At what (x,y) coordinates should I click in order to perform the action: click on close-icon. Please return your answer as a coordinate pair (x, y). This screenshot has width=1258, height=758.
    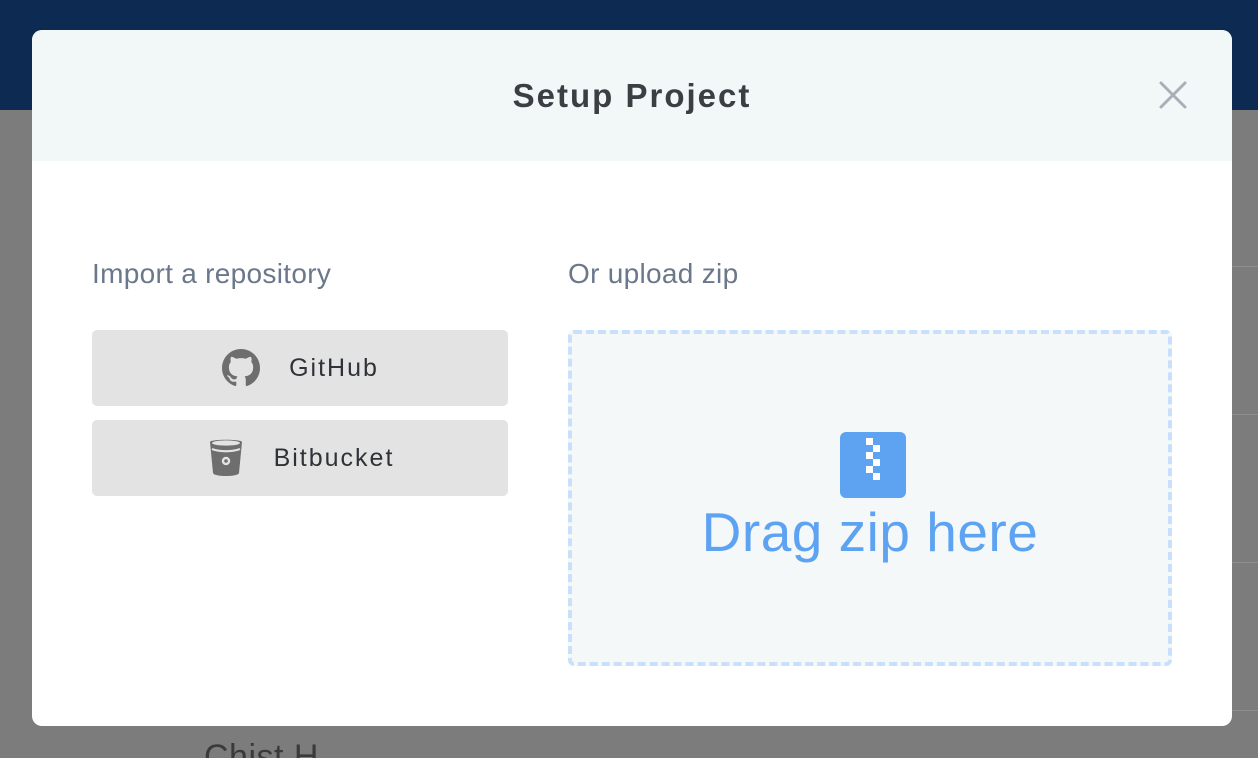
    Looking at the image, I should click on (1173, 95).